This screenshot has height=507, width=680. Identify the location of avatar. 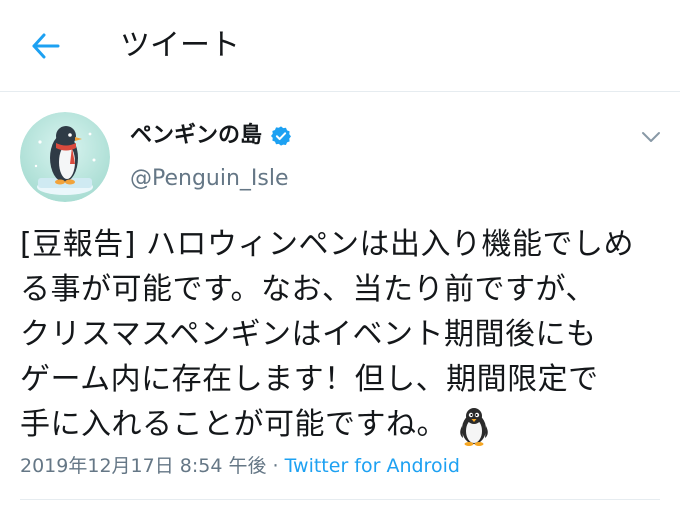
(65, 157).